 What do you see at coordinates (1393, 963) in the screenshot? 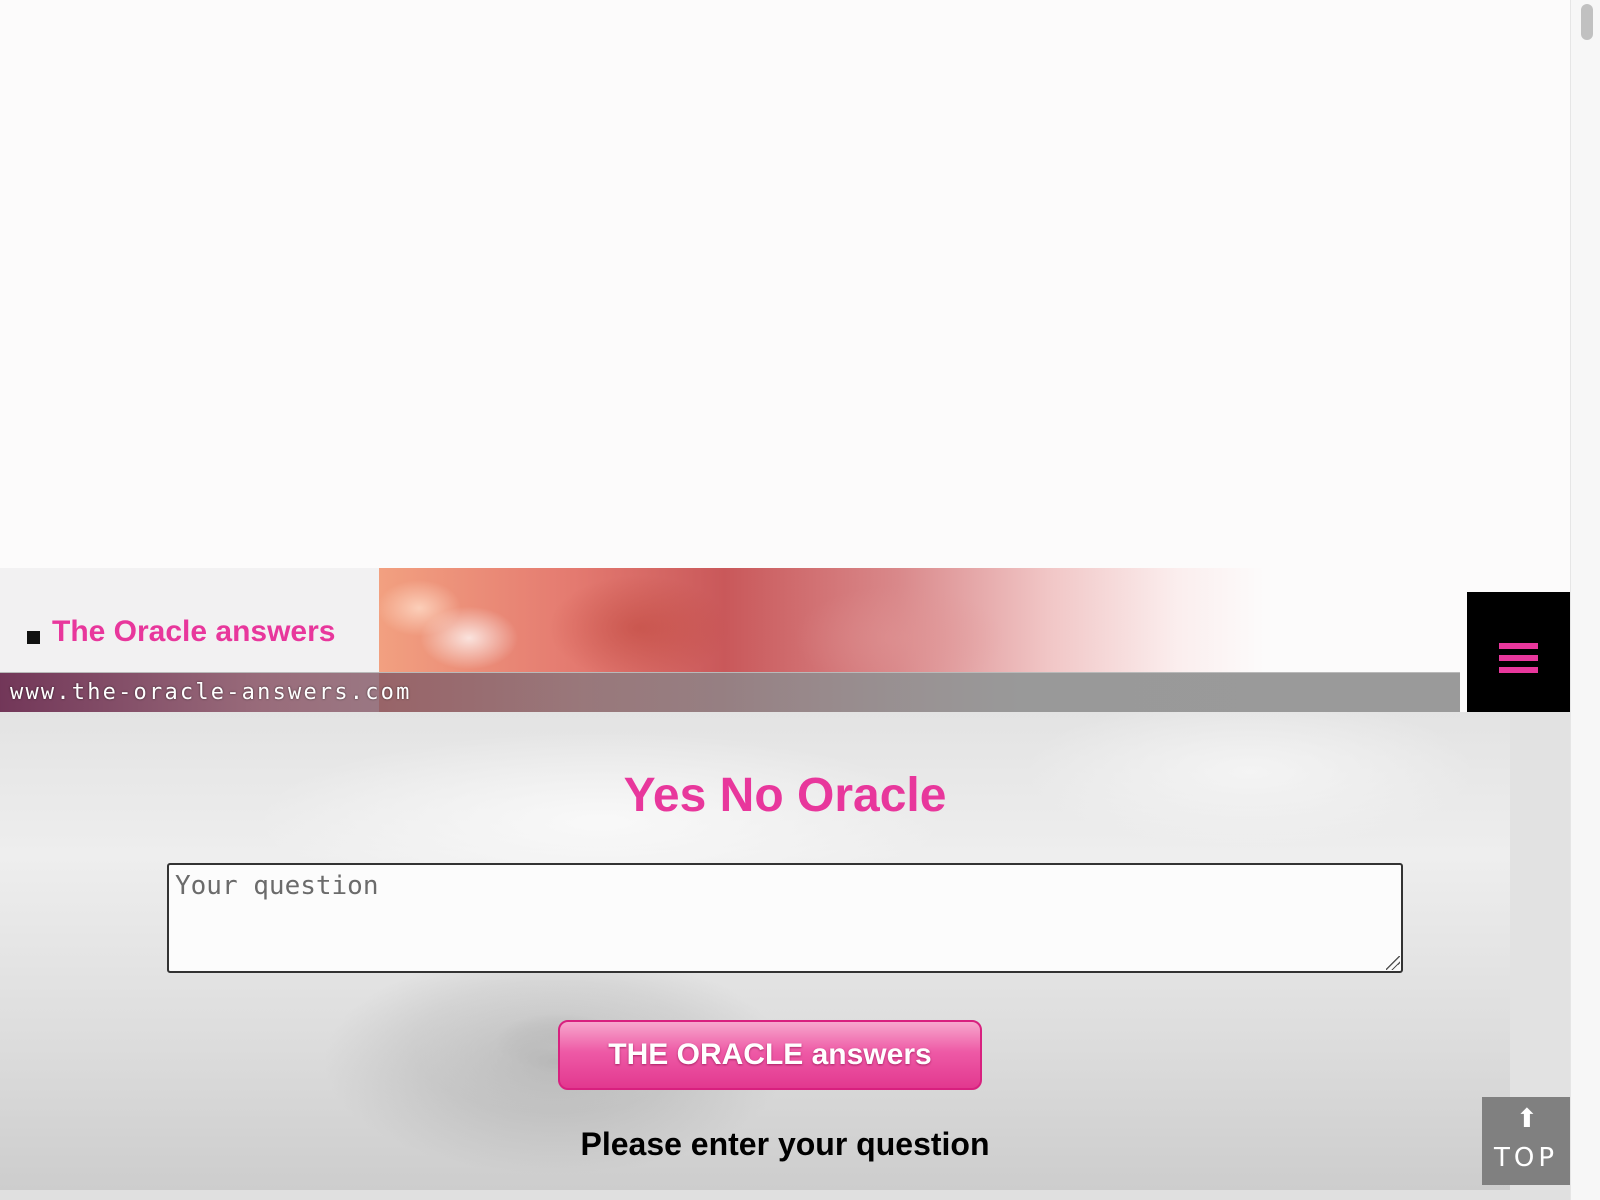
I see `resize-grip-icon` at bounding box center [1393, 963].